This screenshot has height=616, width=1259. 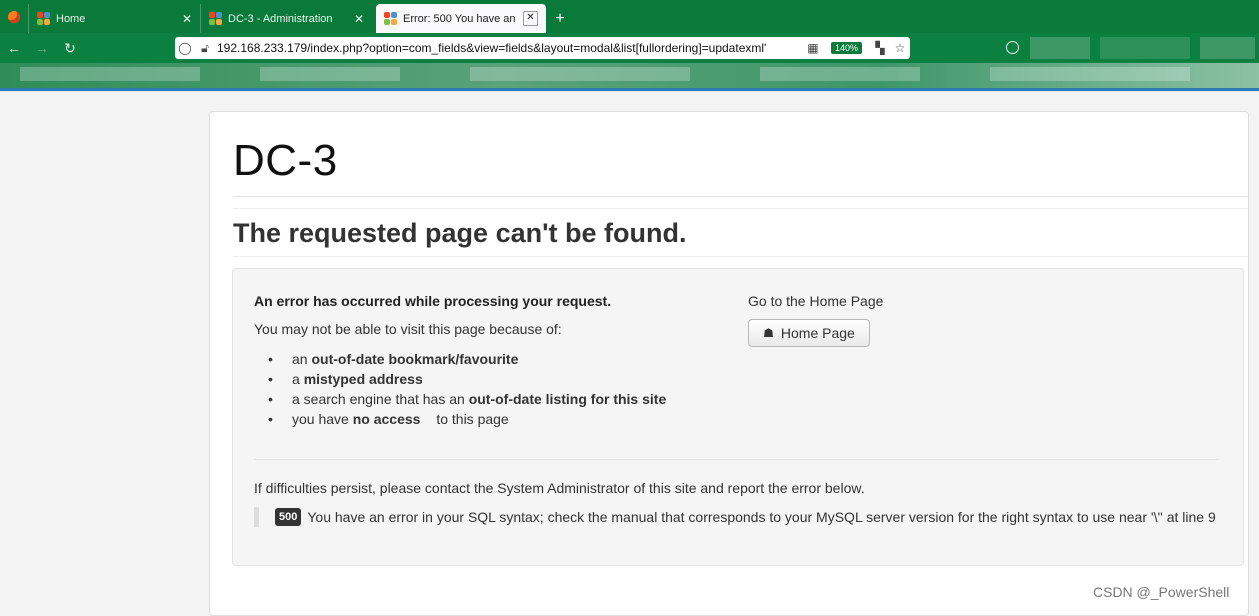 I want to click on tab-label: Home, so click(x=71, y=18).